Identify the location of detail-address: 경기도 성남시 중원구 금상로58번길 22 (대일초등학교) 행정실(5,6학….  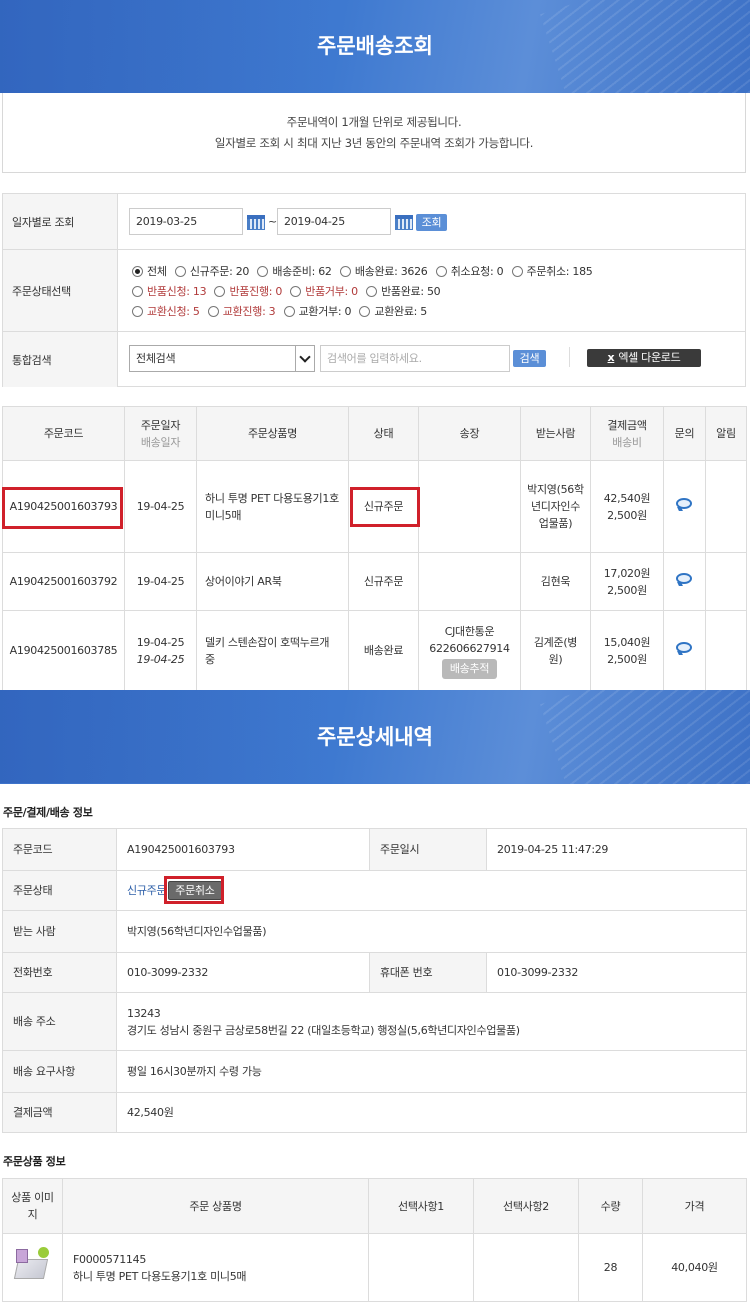
(323, 1030).